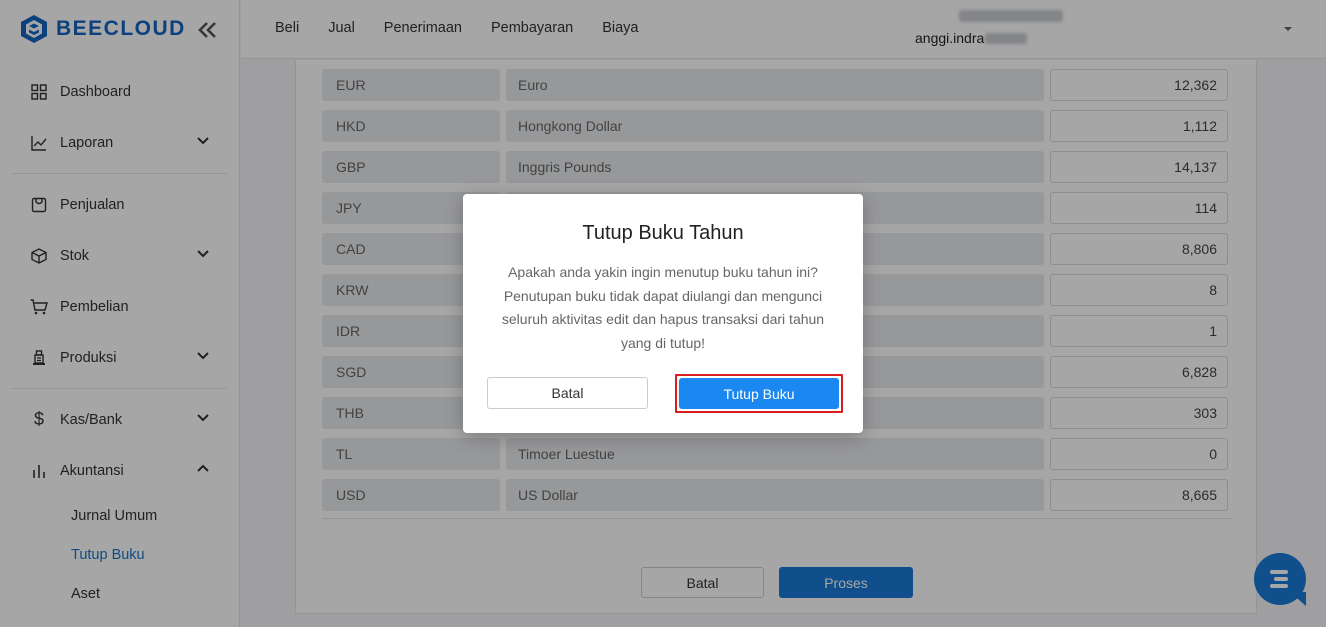 This screenshot has height=627, width=1326. Describe the element at coordinates (567, 393) in the screenshot. I see `dialog-cancel-button: Batal` at that location.